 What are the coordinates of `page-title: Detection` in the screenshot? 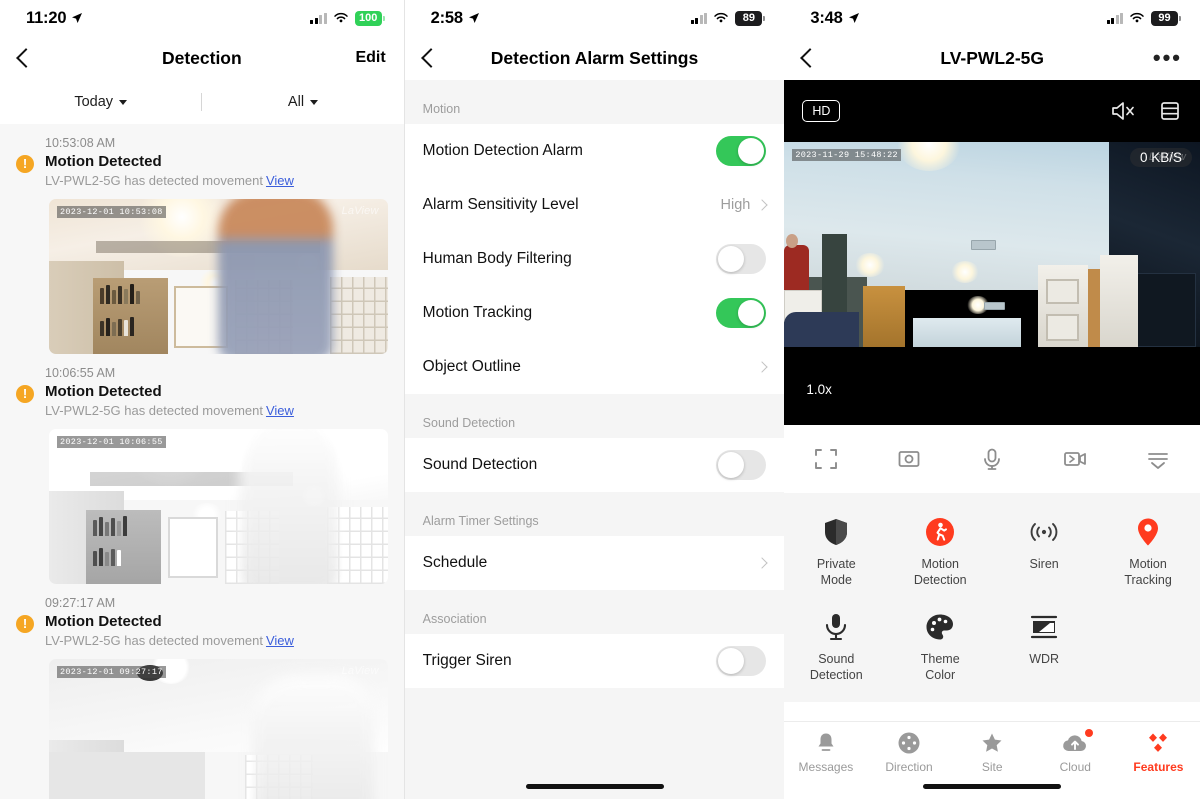 It's located at (201, 57).